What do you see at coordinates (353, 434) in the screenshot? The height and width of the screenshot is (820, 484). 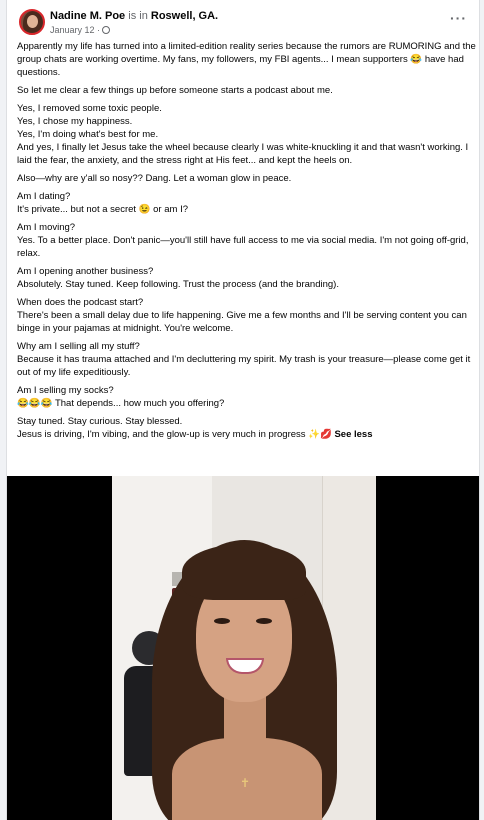 I see `see-less-link: See less` at bounding box center [353, 434].